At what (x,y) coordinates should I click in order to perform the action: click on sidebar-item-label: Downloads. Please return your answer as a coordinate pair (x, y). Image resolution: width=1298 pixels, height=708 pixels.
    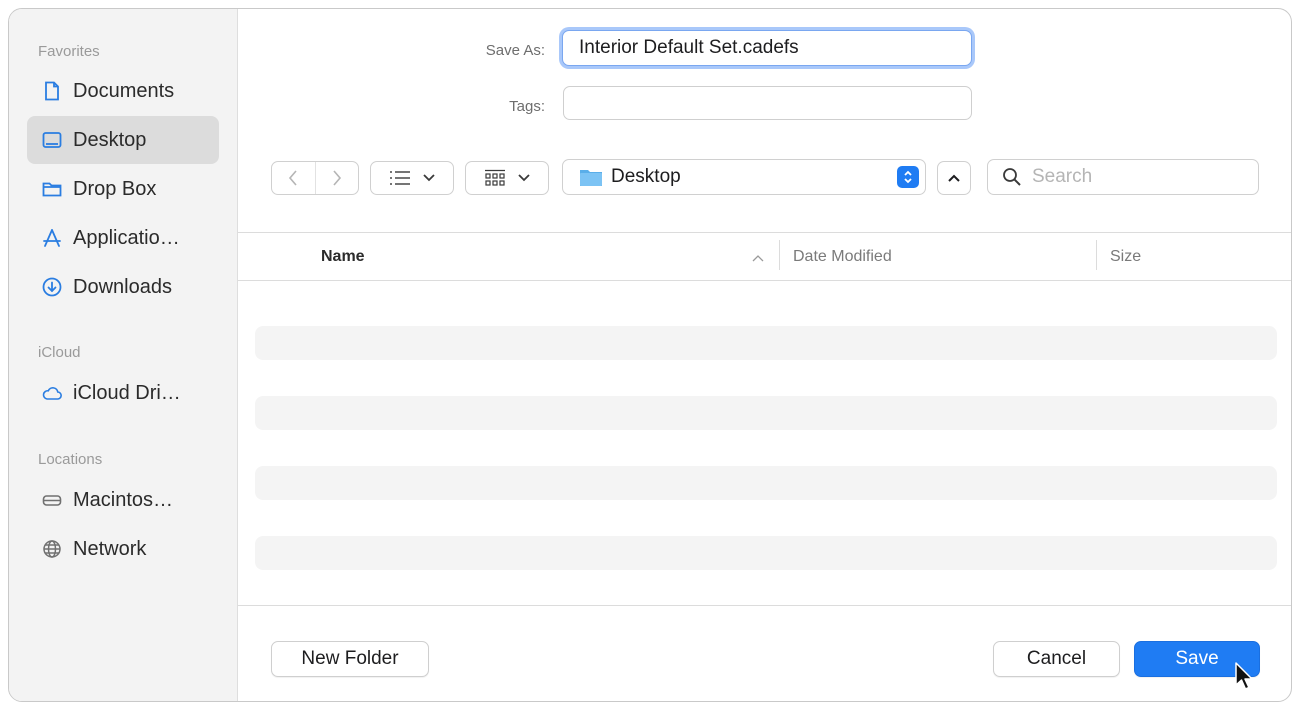
    Looking at the image, I should click on (122, 286).